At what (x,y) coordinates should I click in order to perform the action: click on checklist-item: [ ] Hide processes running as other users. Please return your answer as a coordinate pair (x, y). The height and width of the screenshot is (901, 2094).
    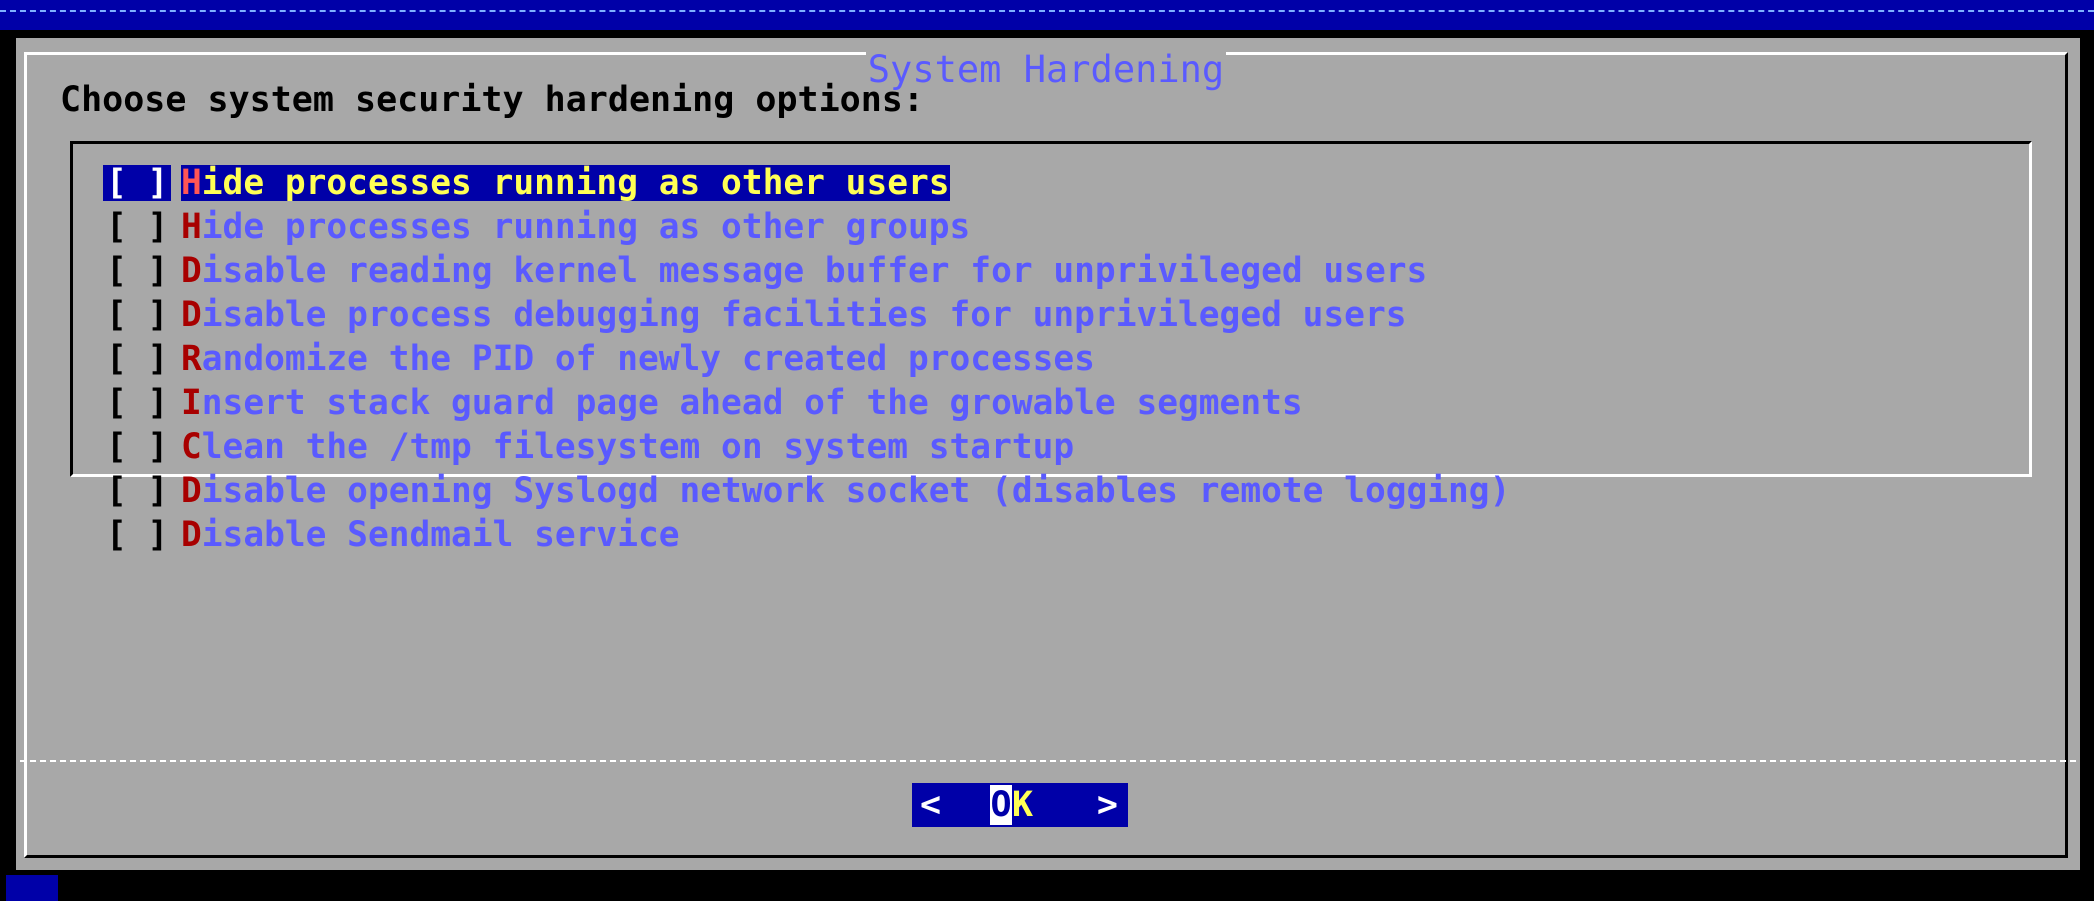
    Looking at the image, I should click on (1028, 183).